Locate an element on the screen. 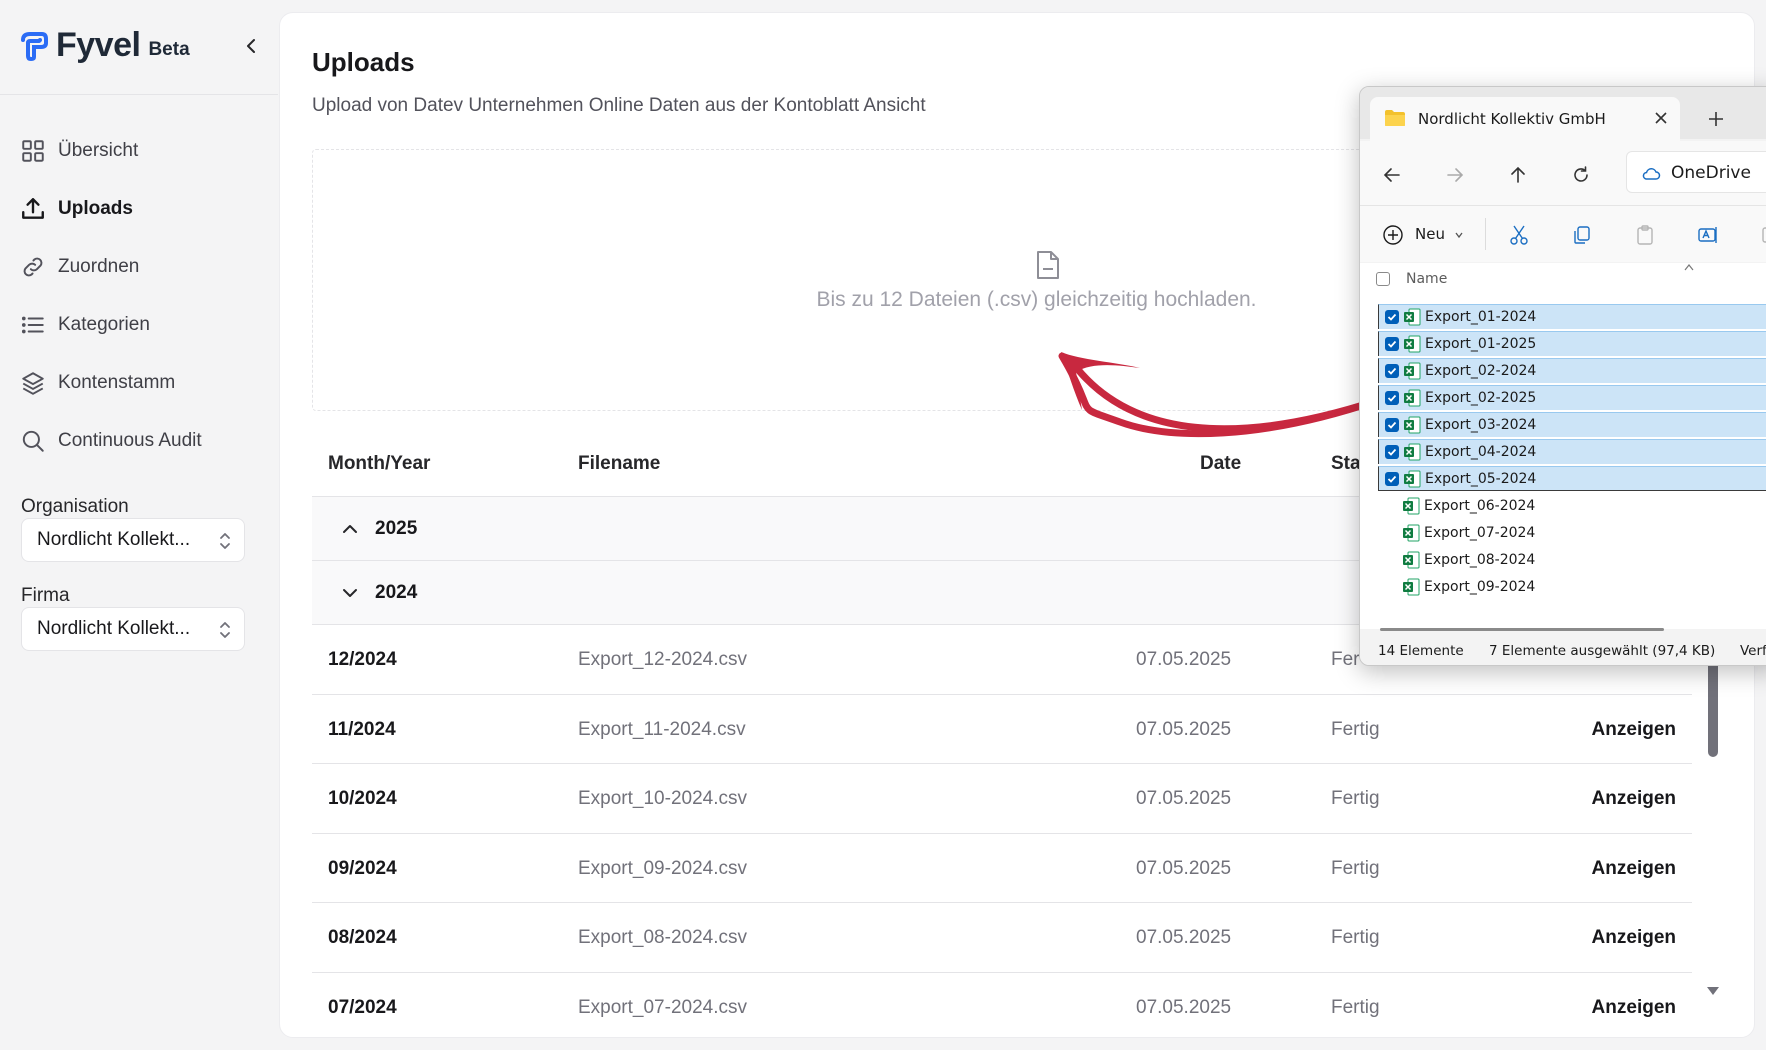 The width and height of the screenshot is (1766, 1050). sidebar-item-uploads: Uploads is located at coordinates (111, 209).